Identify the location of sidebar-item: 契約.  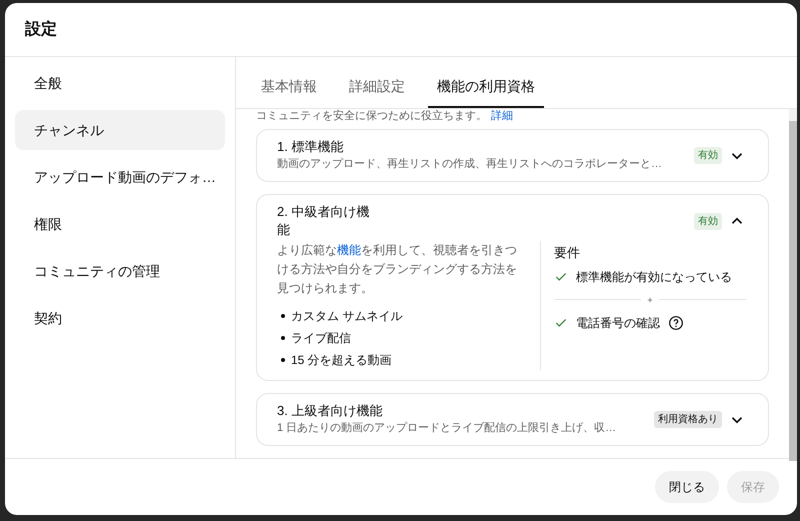
(120, 318).